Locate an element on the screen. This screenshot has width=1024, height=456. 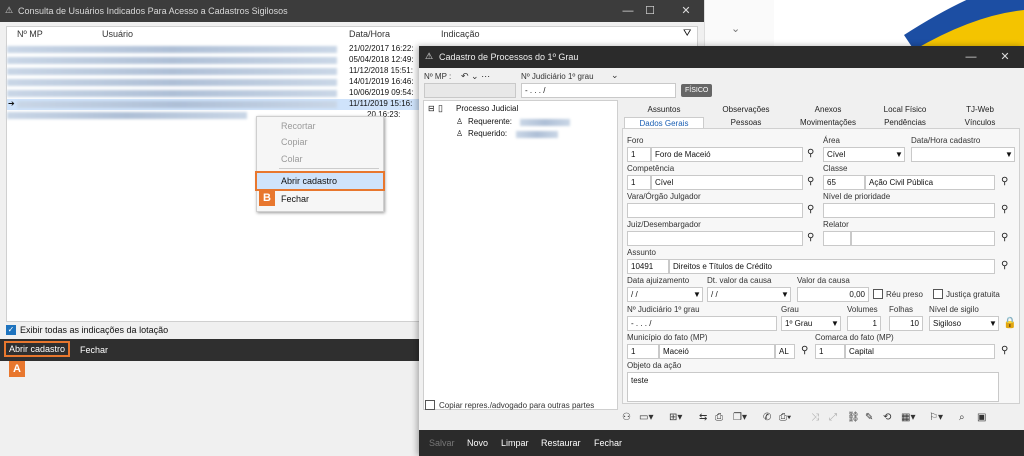
table-row: 21/02/2017 16:22: is located at coordinates (217, 49).